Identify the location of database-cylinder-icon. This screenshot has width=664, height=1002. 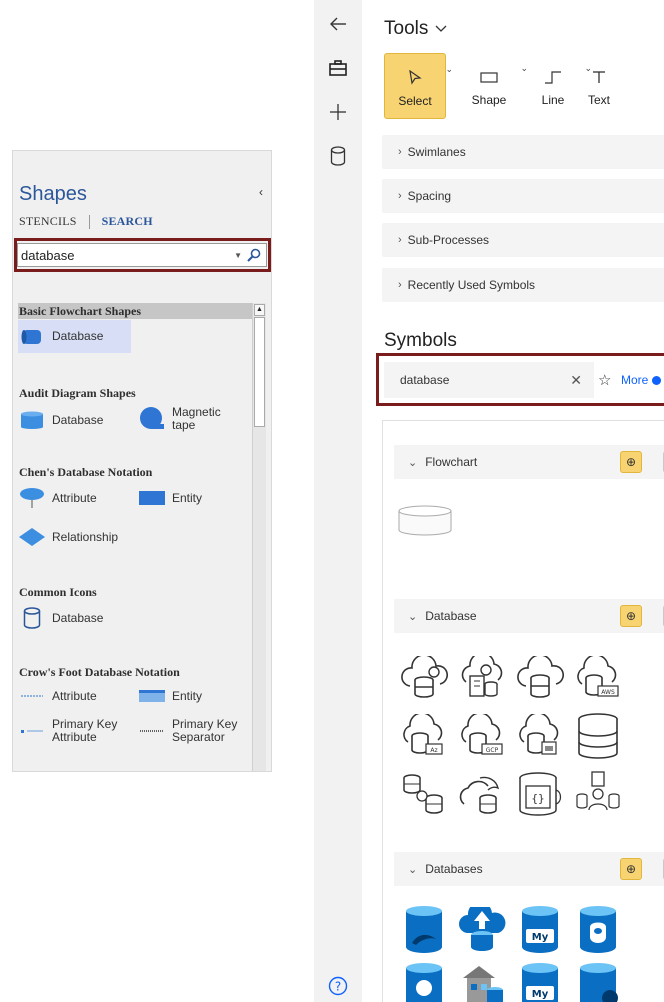
(598, 736).